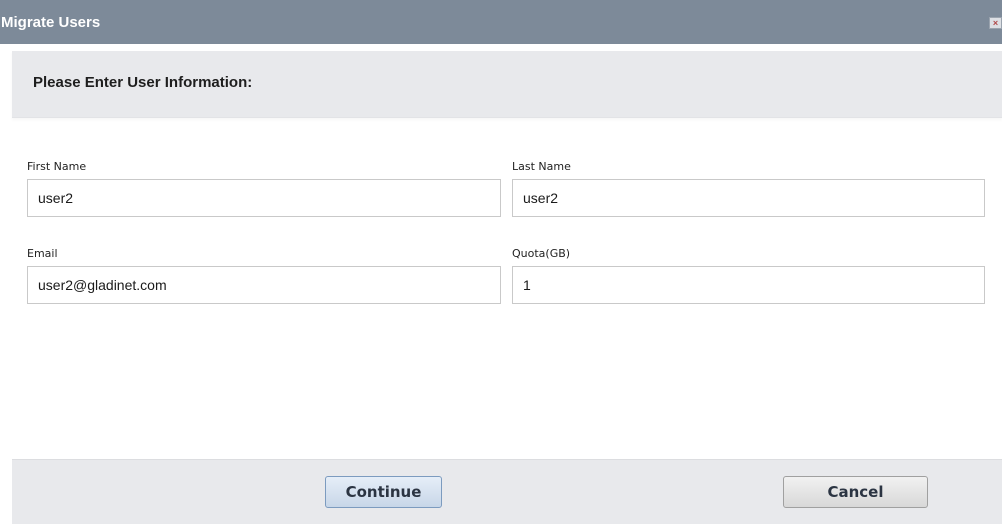  What do you see at coordinates (541, 253) in the screenshot?
I see `quota-label: Quota(GB)` at bounding box center [541, 253].